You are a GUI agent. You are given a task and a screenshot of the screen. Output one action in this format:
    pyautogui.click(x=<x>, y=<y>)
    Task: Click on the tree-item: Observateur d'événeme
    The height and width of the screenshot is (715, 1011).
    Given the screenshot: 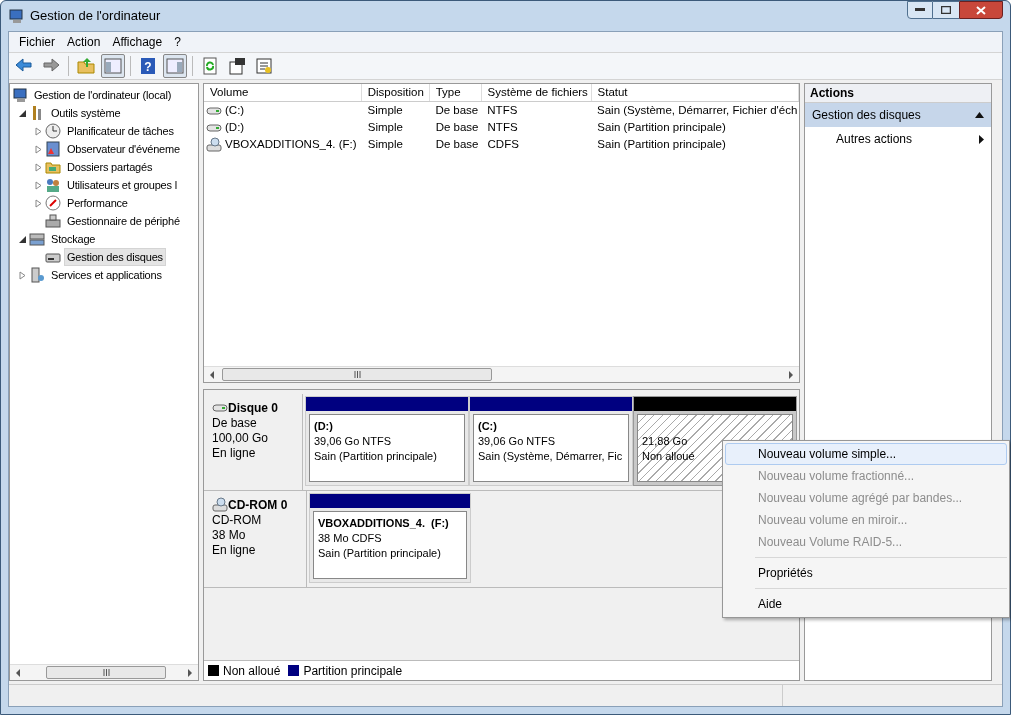 What is the action you would take?
    pyautogui.click(x=123, y=149)
    